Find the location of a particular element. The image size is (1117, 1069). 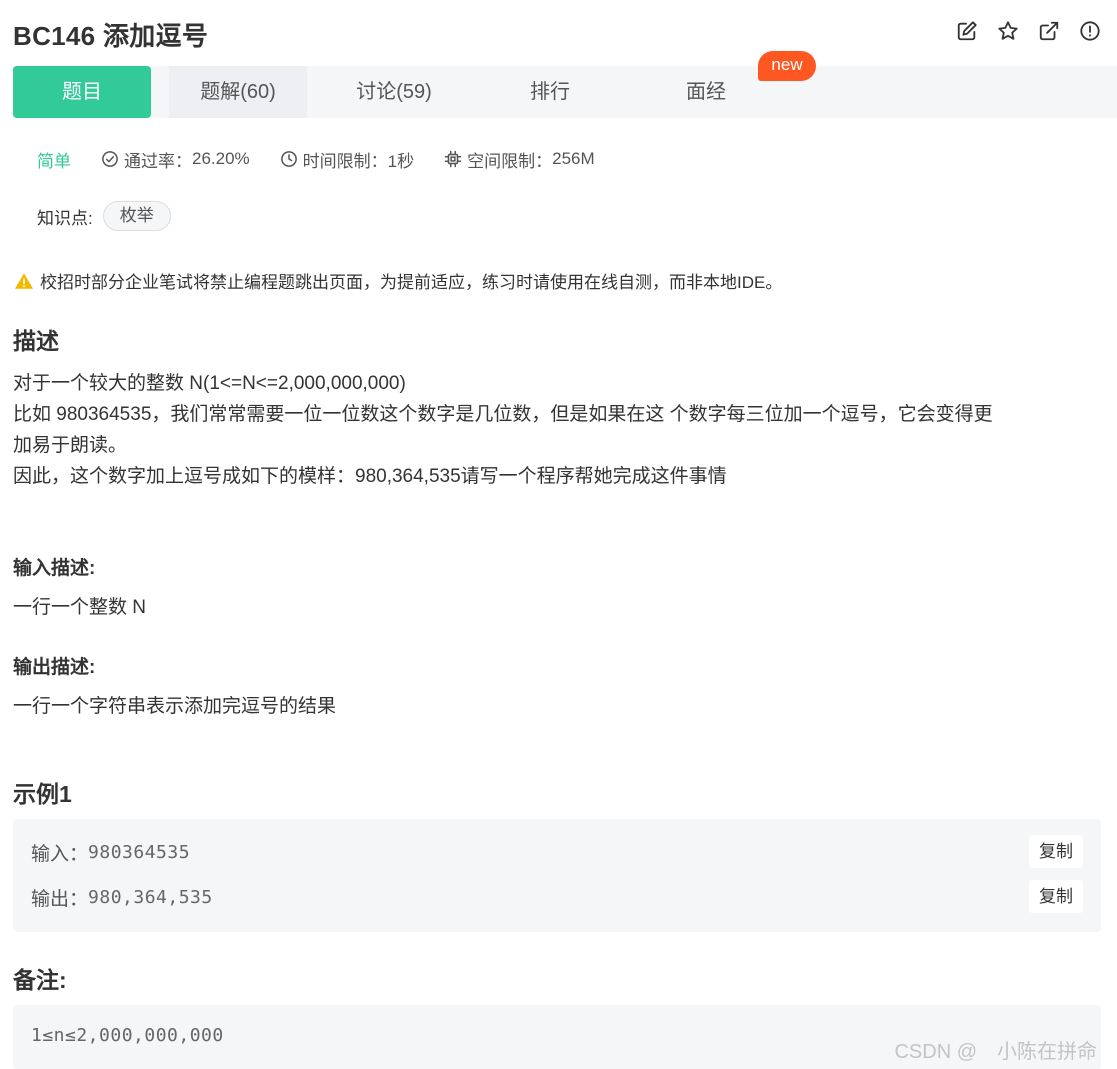

example-box: 输入： 980364535 复制 输出： 980,364,535 复制 is located at coordinates (557, 875).